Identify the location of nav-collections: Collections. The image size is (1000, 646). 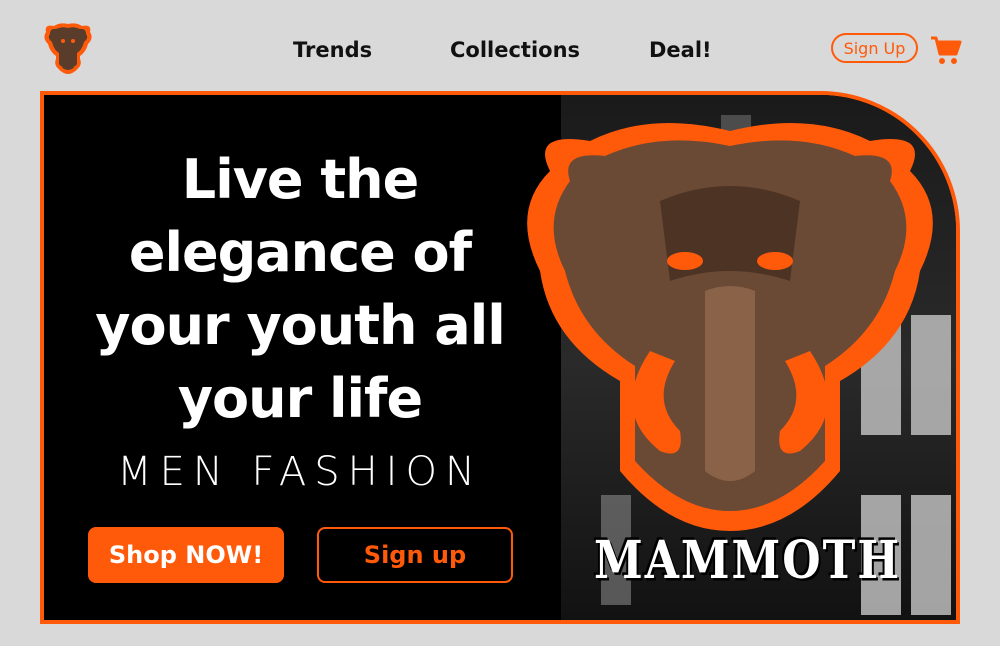
(515, 50).